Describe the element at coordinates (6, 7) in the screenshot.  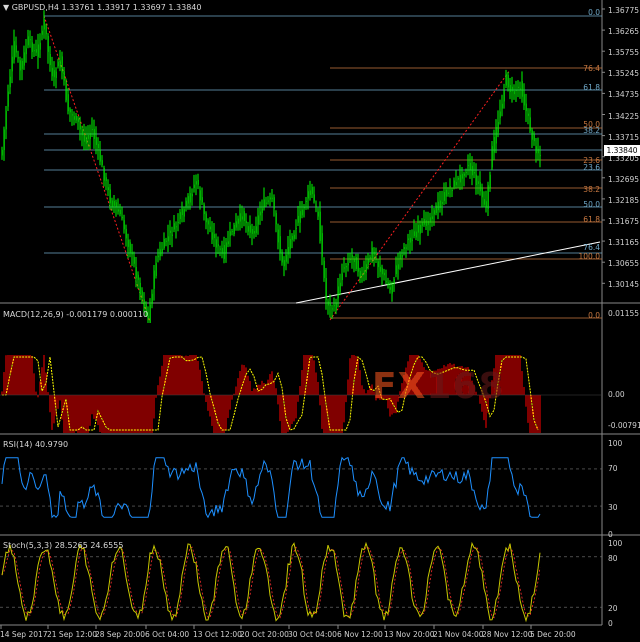
I see `collapse-arrow-icon: ▼` at that location.